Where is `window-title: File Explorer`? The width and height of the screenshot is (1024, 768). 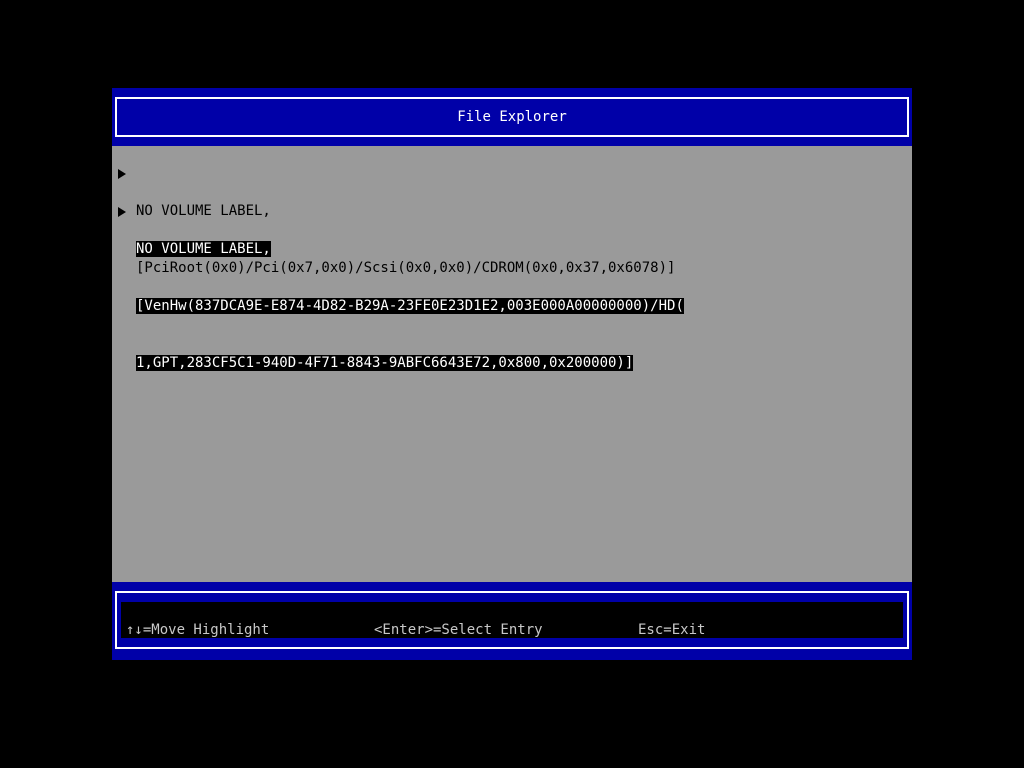 window-title: File Explorer is located at coordinates (512, 116).